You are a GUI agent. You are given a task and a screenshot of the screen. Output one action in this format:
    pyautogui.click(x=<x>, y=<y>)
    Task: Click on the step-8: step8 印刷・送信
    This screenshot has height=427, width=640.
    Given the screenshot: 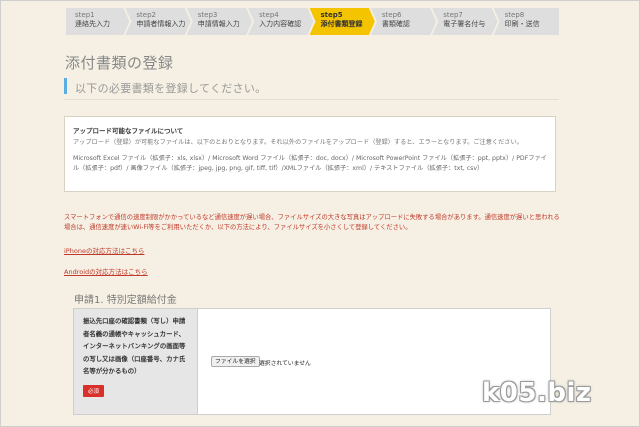 What is the action you would take?
    pyautogui.click(x=526, y=21)
    